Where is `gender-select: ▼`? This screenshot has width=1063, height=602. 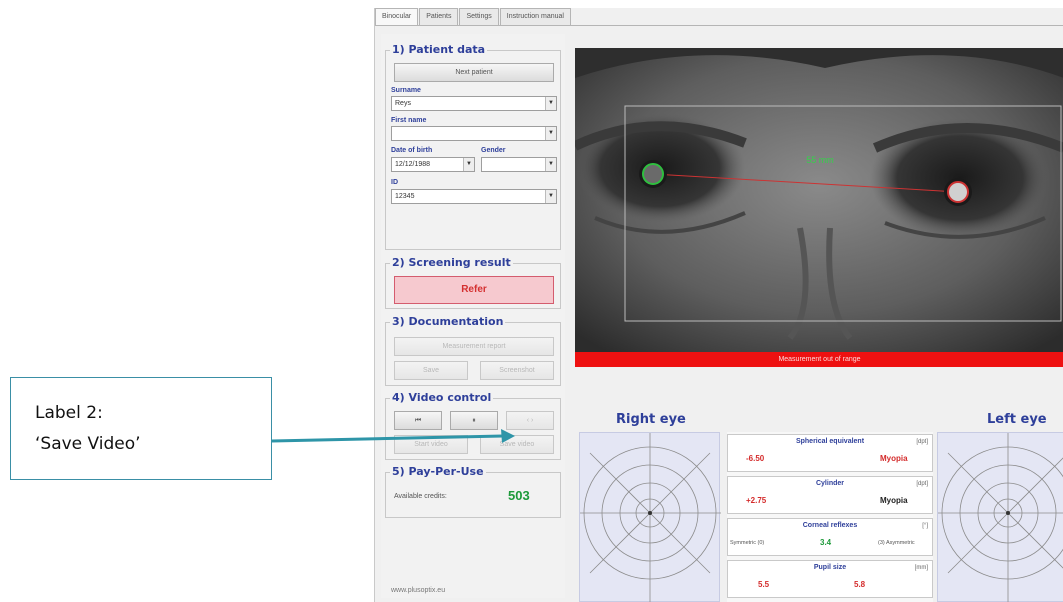
gender-select: ▼ is located at coordinates (519, 164).